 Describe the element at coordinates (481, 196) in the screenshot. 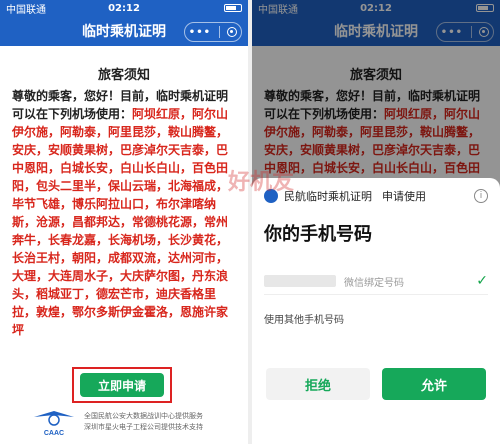

I see `info-icon: i` at that location.